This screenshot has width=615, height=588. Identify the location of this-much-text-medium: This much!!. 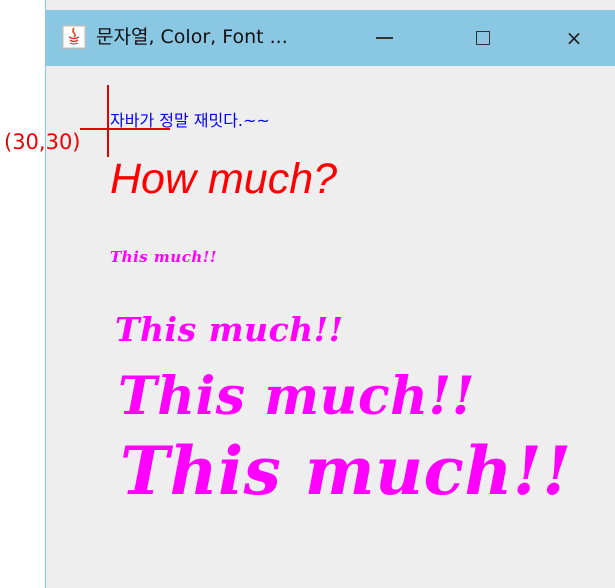
(229, 329).